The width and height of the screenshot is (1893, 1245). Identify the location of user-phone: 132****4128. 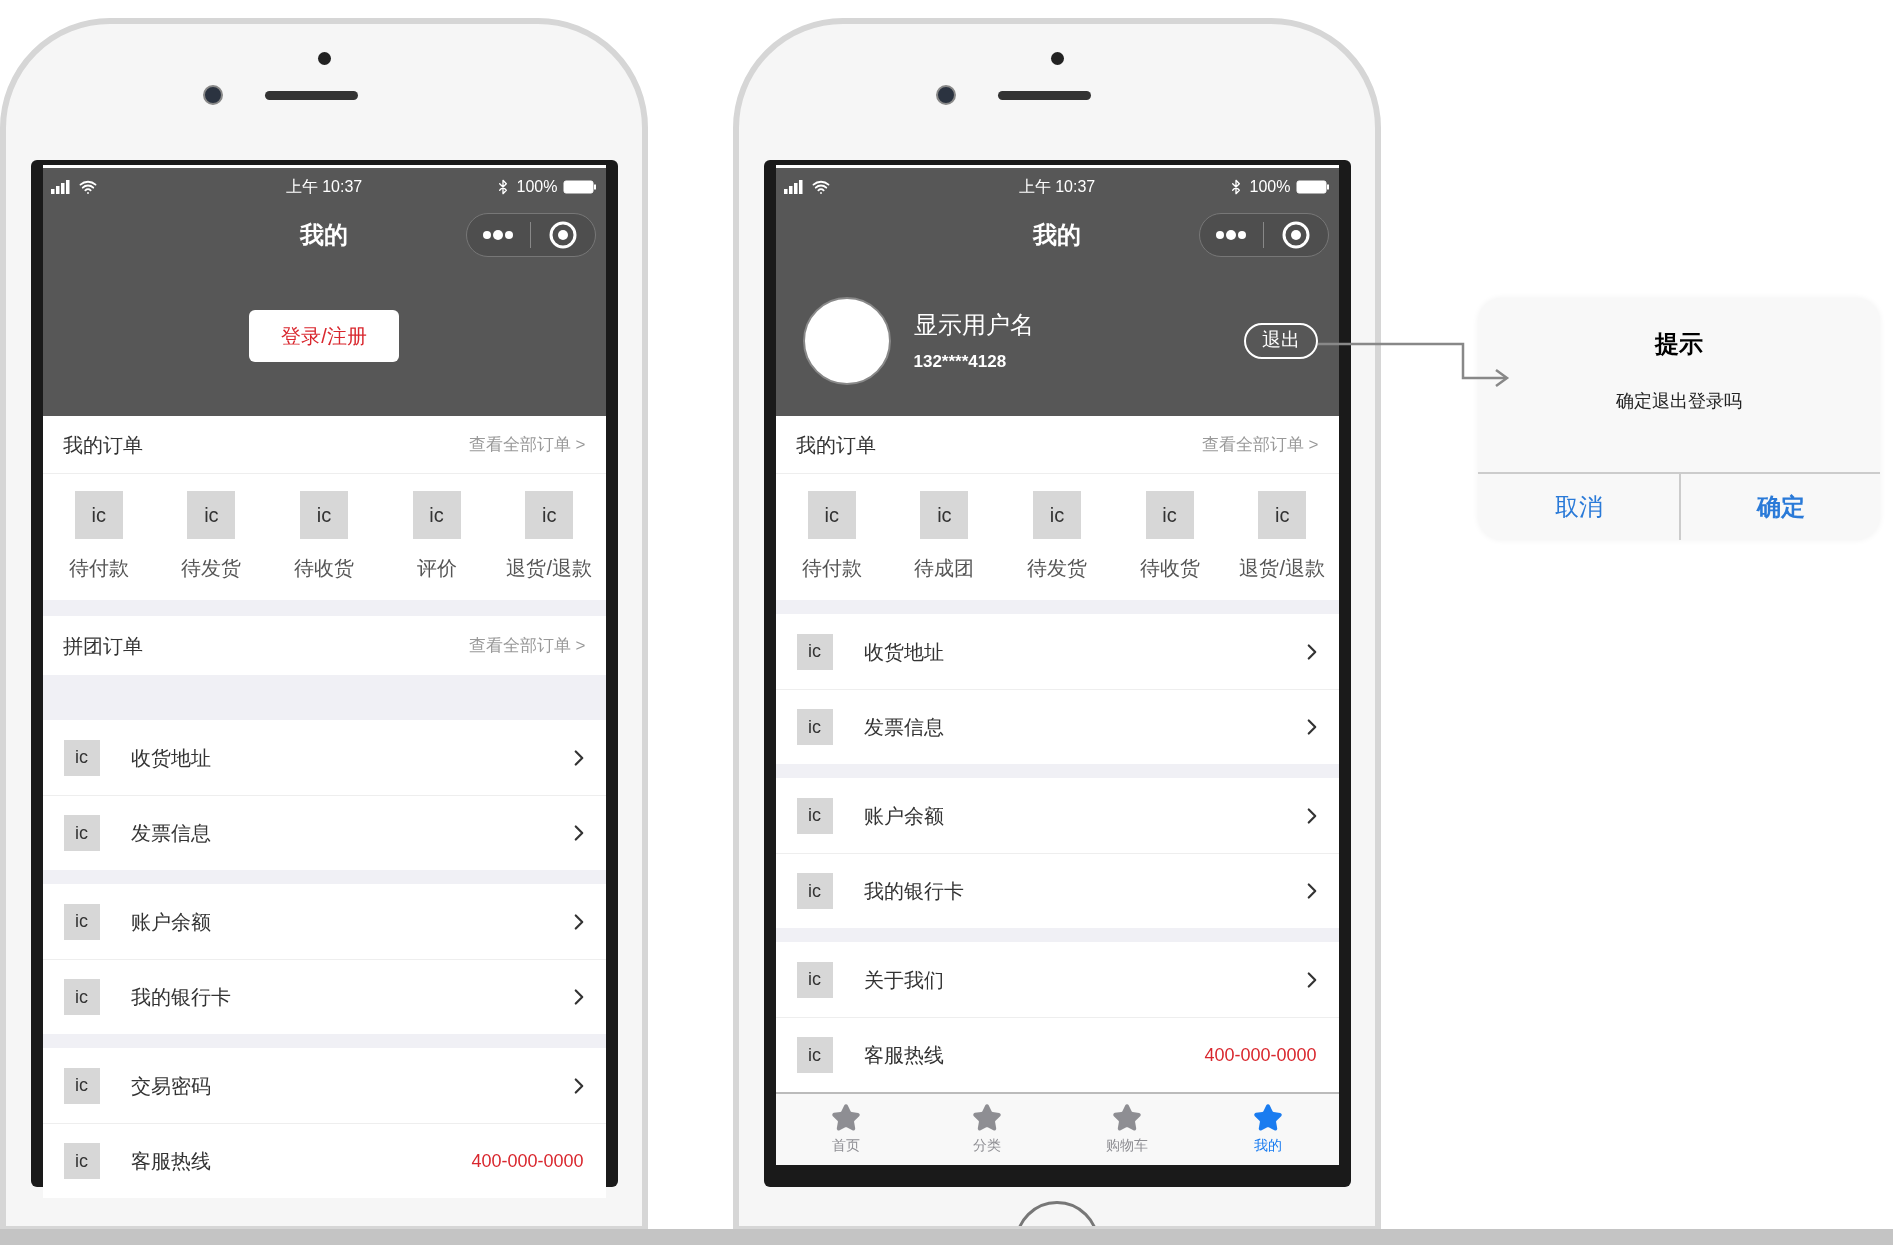
(960, 361).